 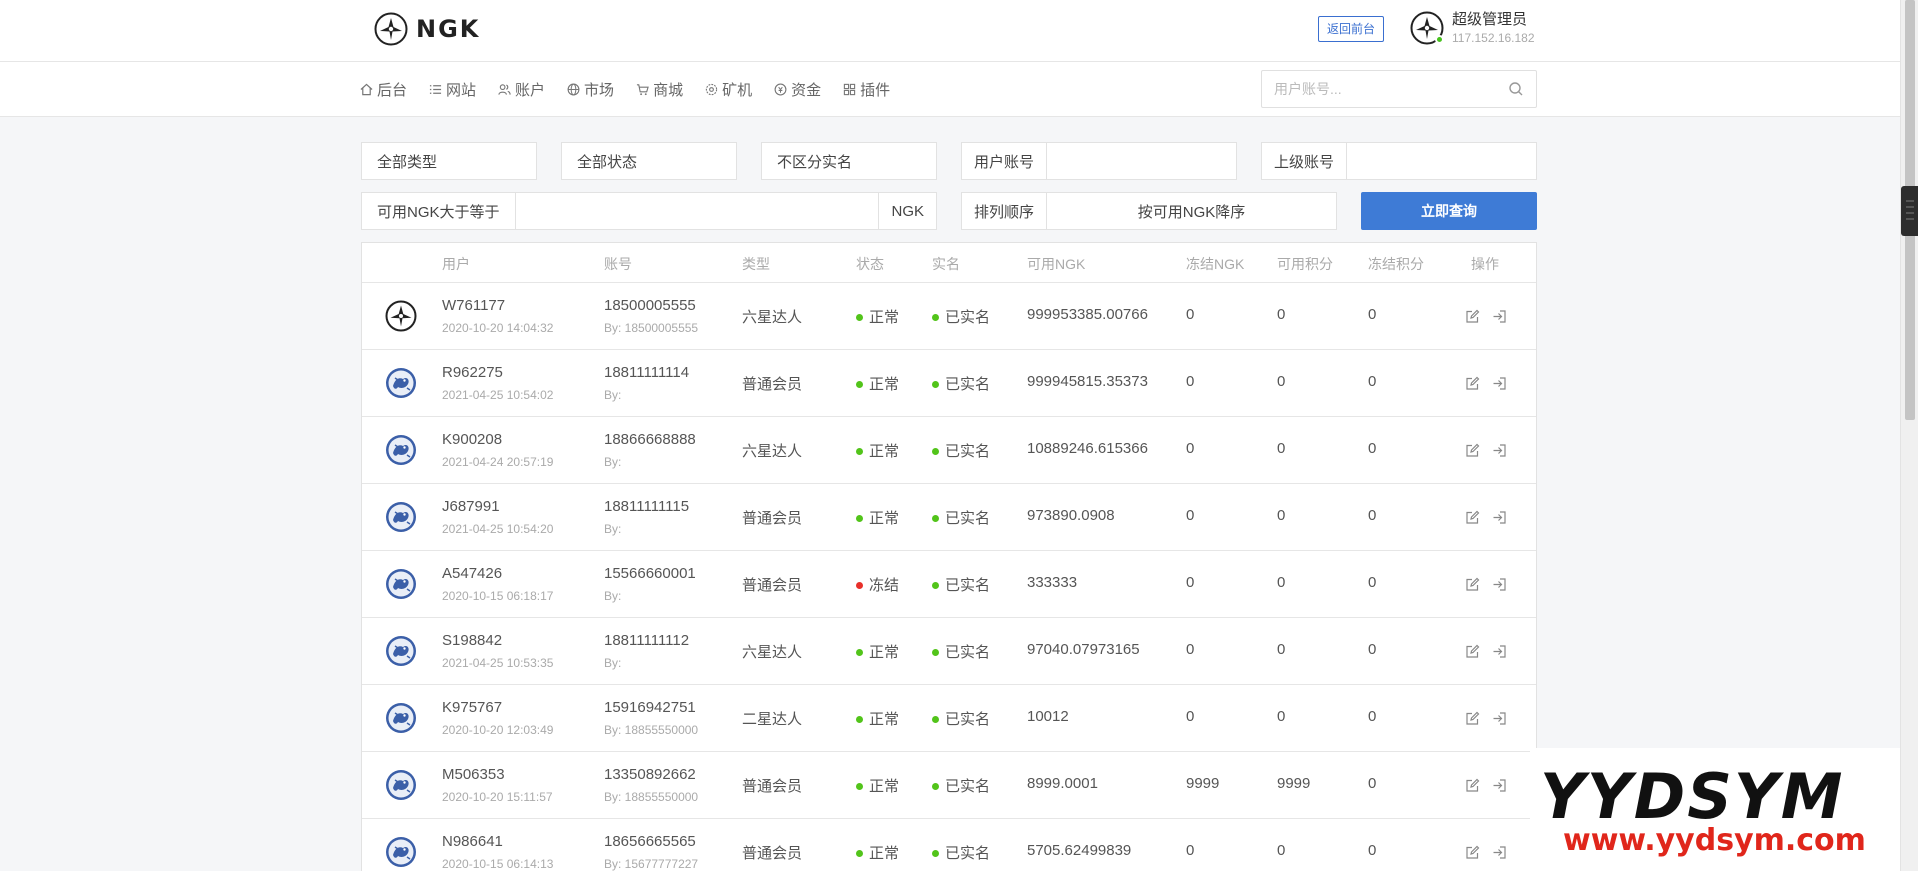 I want to click on column-header-available-ngk: 可用NGK, so click(x=1056, y=264).